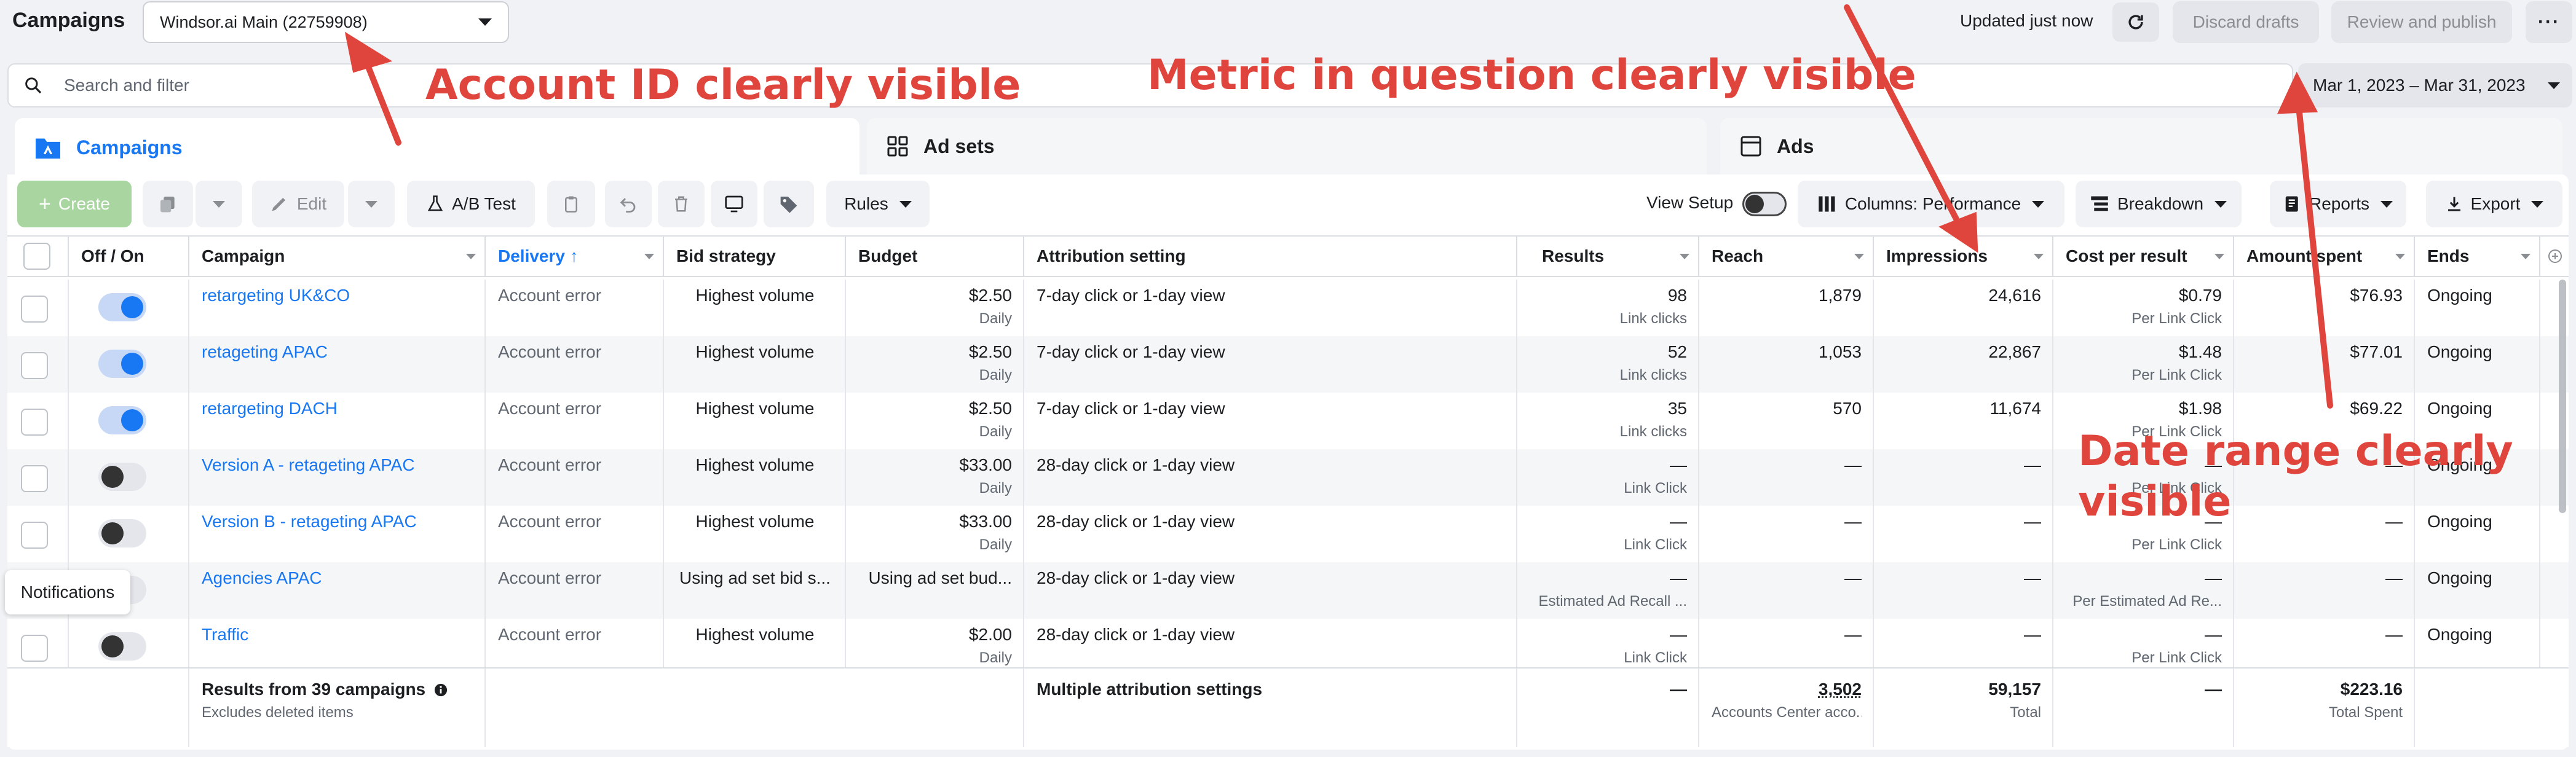 Image resolution: width=2576 pixels, height=757 pixels. I want to click on cell-reach: —, so click(1786, 534).